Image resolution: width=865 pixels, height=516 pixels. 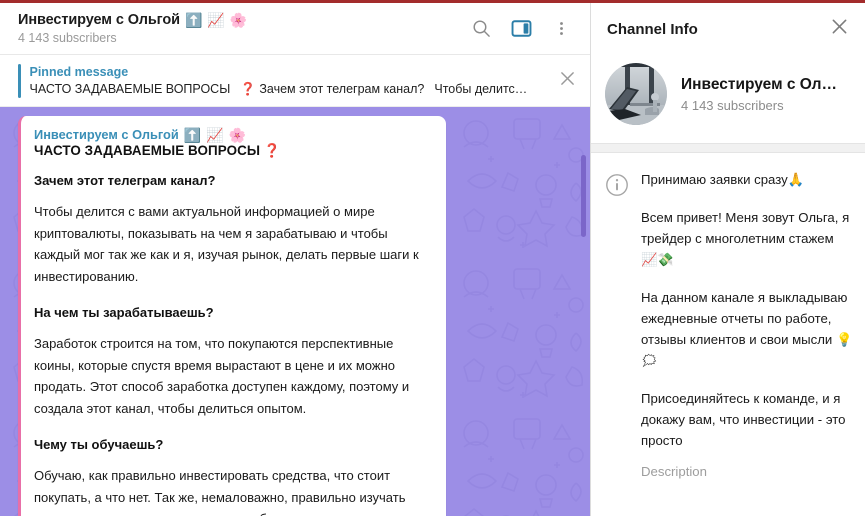 I want to click on message-author-row: Инвестируем с Ольгой ⬆️ 📈 🌸, so click(x=233, y=134).